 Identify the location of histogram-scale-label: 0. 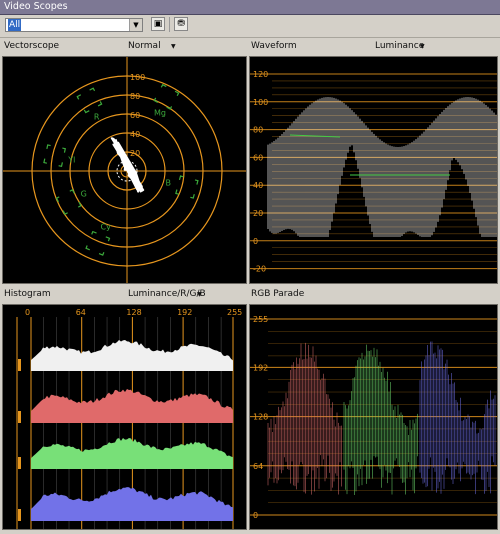
(27, 312).